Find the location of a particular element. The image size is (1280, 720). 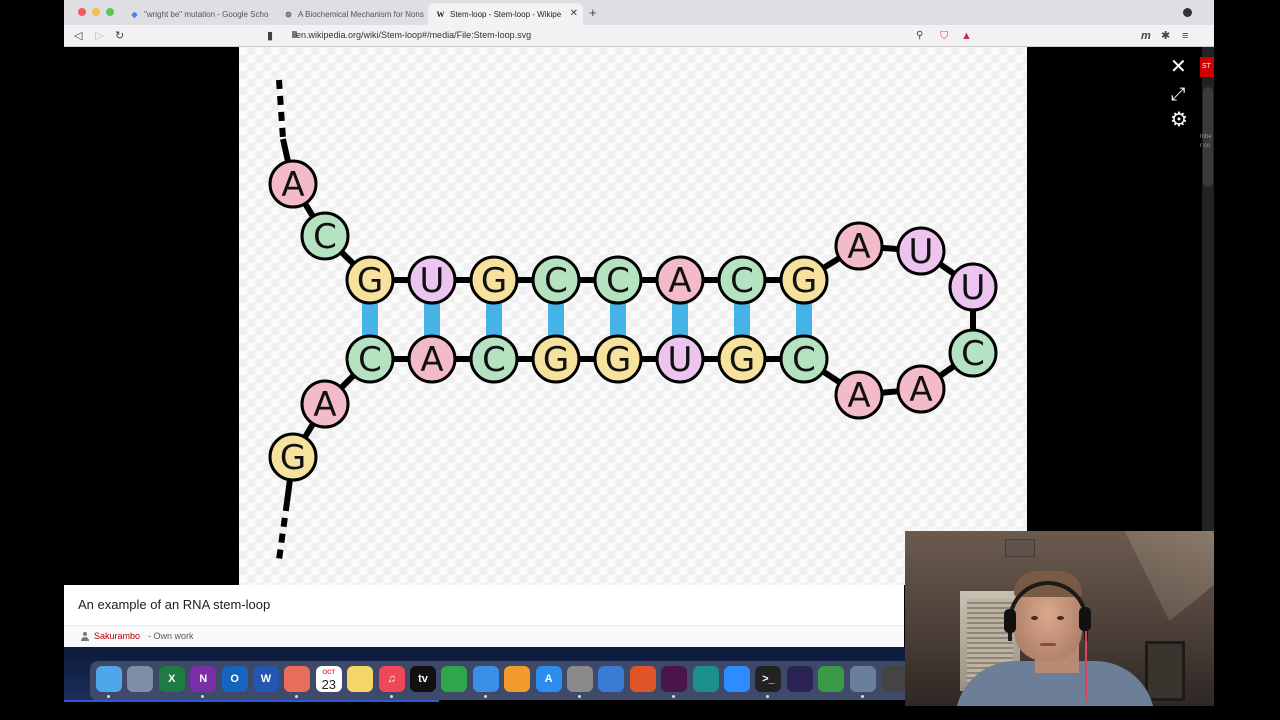

tab-close-icon: ✕ is located at coordinates (574, 13).